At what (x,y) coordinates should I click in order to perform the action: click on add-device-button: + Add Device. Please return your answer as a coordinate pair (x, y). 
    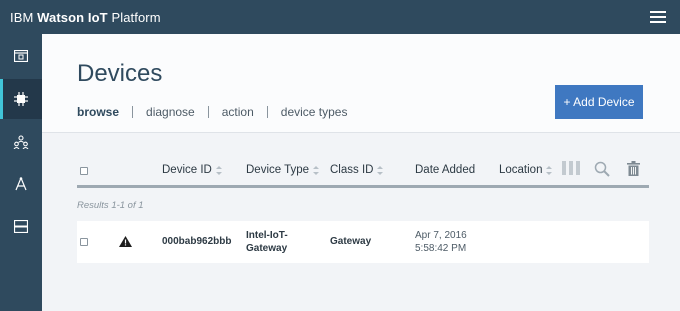
    Looking at the image, I should click on (599, 102).